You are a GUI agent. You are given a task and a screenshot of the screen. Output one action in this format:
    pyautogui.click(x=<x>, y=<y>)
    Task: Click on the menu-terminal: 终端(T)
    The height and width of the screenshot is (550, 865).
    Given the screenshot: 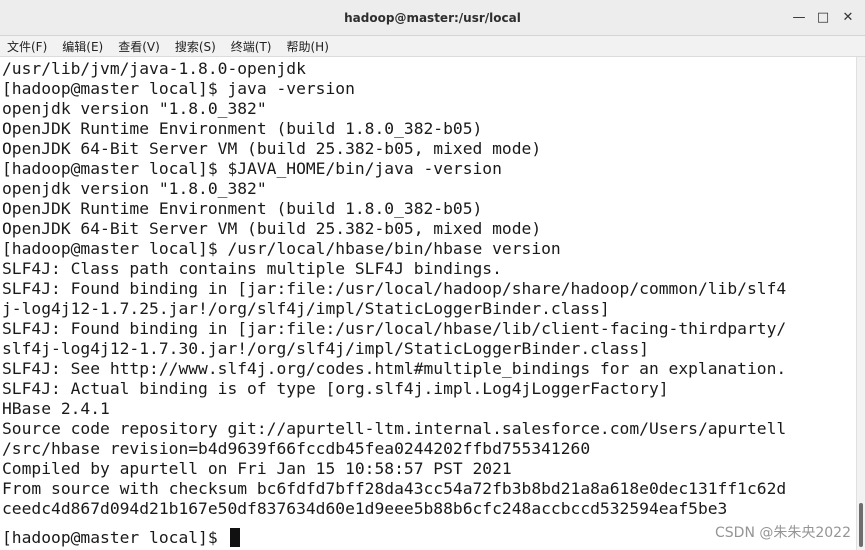 What is the action you would take?
    pyautogui.click(x=251, y=46)
    